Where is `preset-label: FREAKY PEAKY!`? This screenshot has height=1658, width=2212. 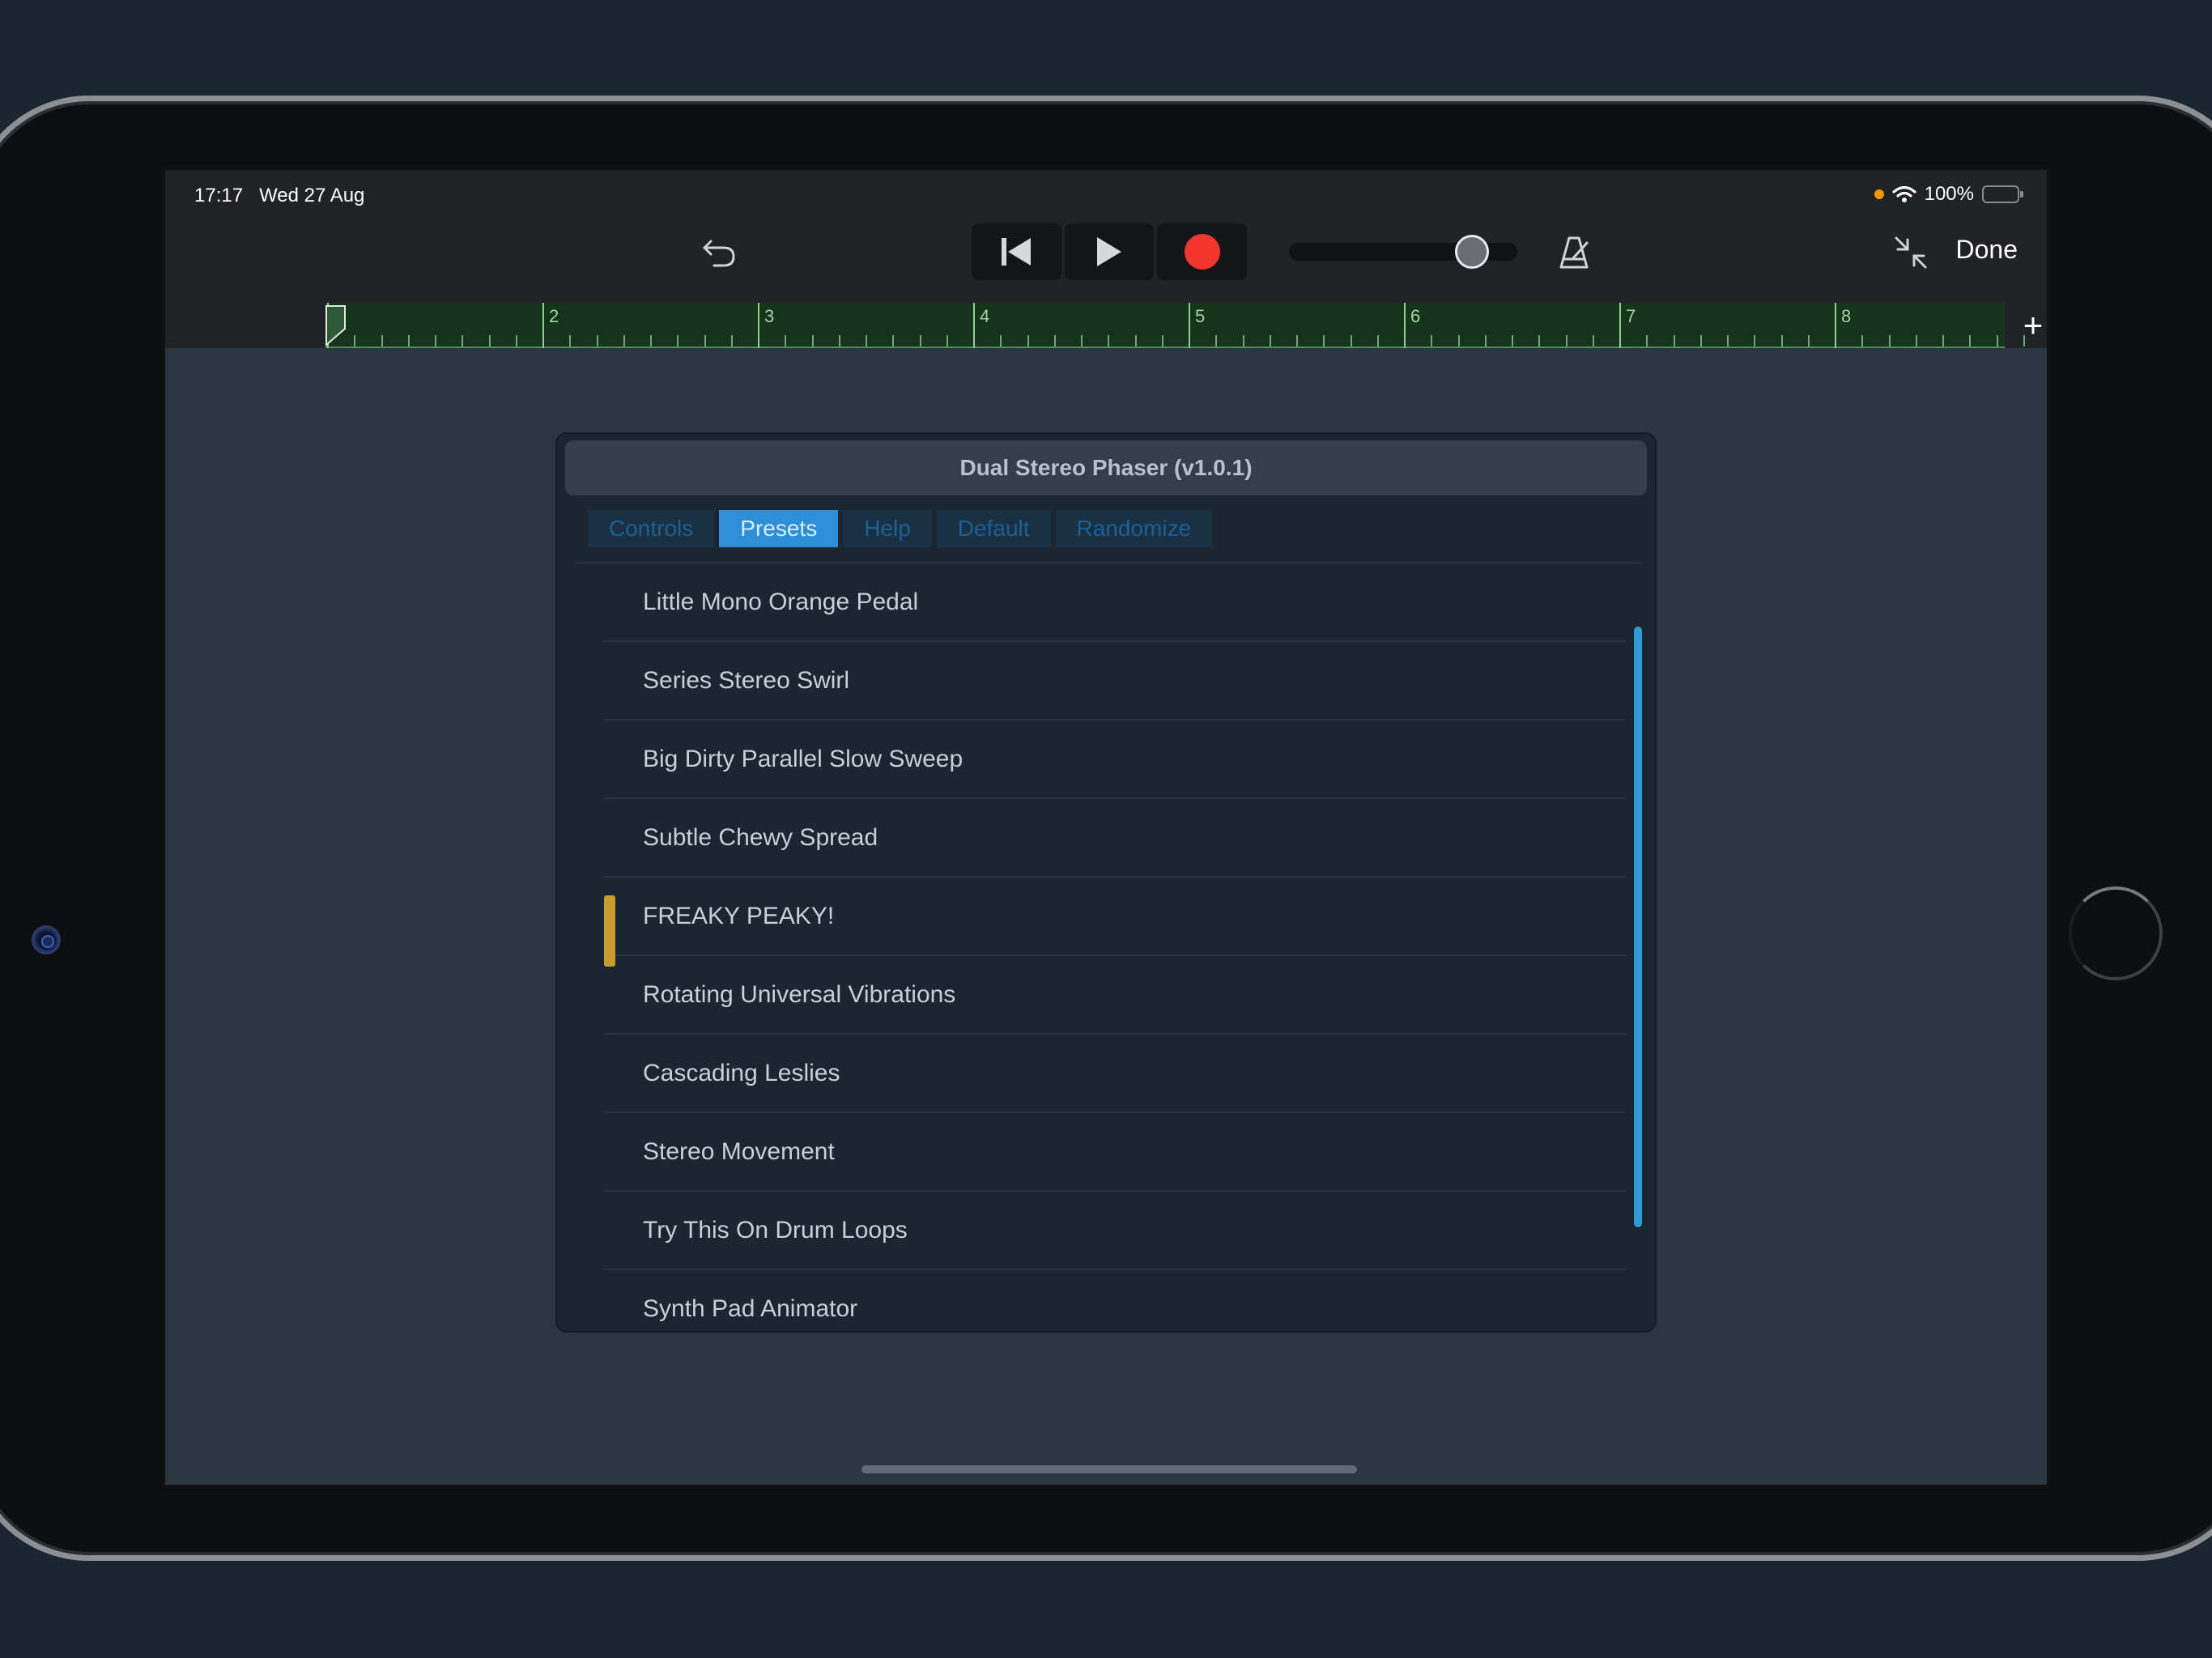 preset-label: FREAKY PEAKY! is located at coordinates (739, 915).